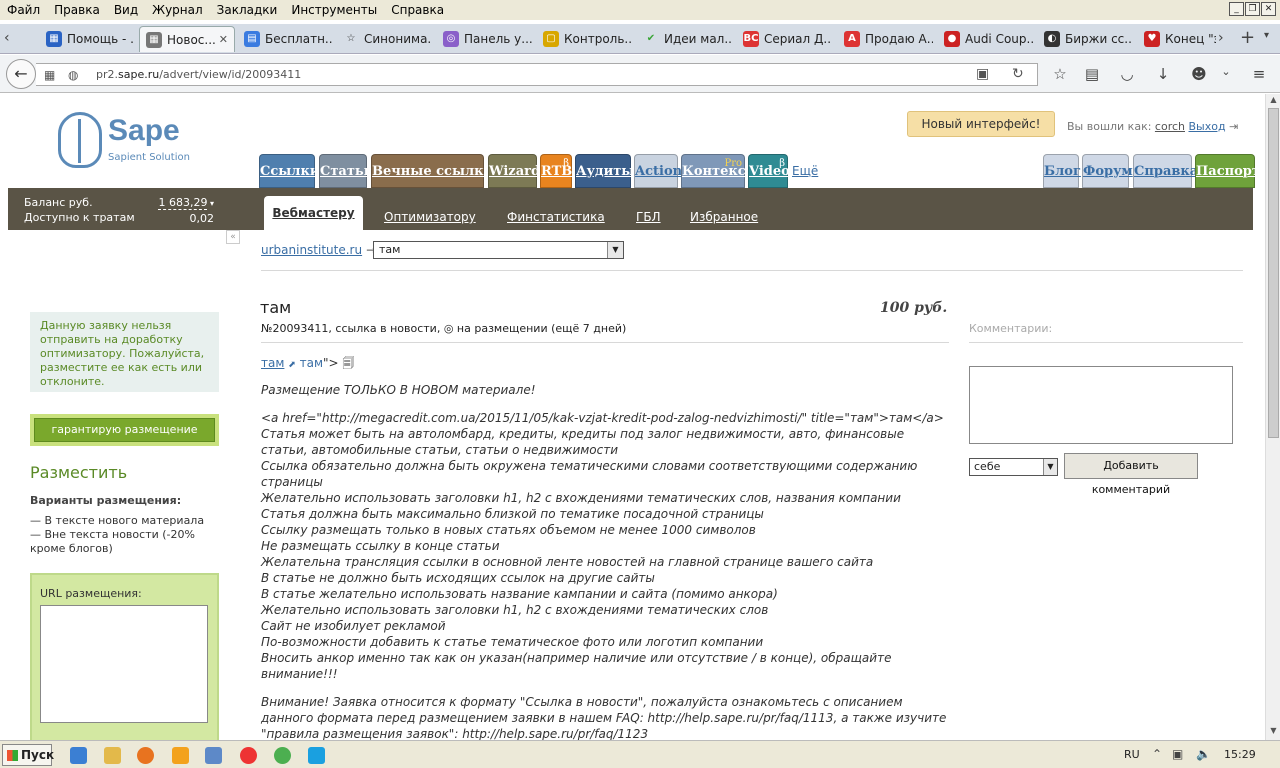 Image resolution: width=1280 pixels, height=768 pixels. I want to click on logout-link: Выход, so click(1207, 126).